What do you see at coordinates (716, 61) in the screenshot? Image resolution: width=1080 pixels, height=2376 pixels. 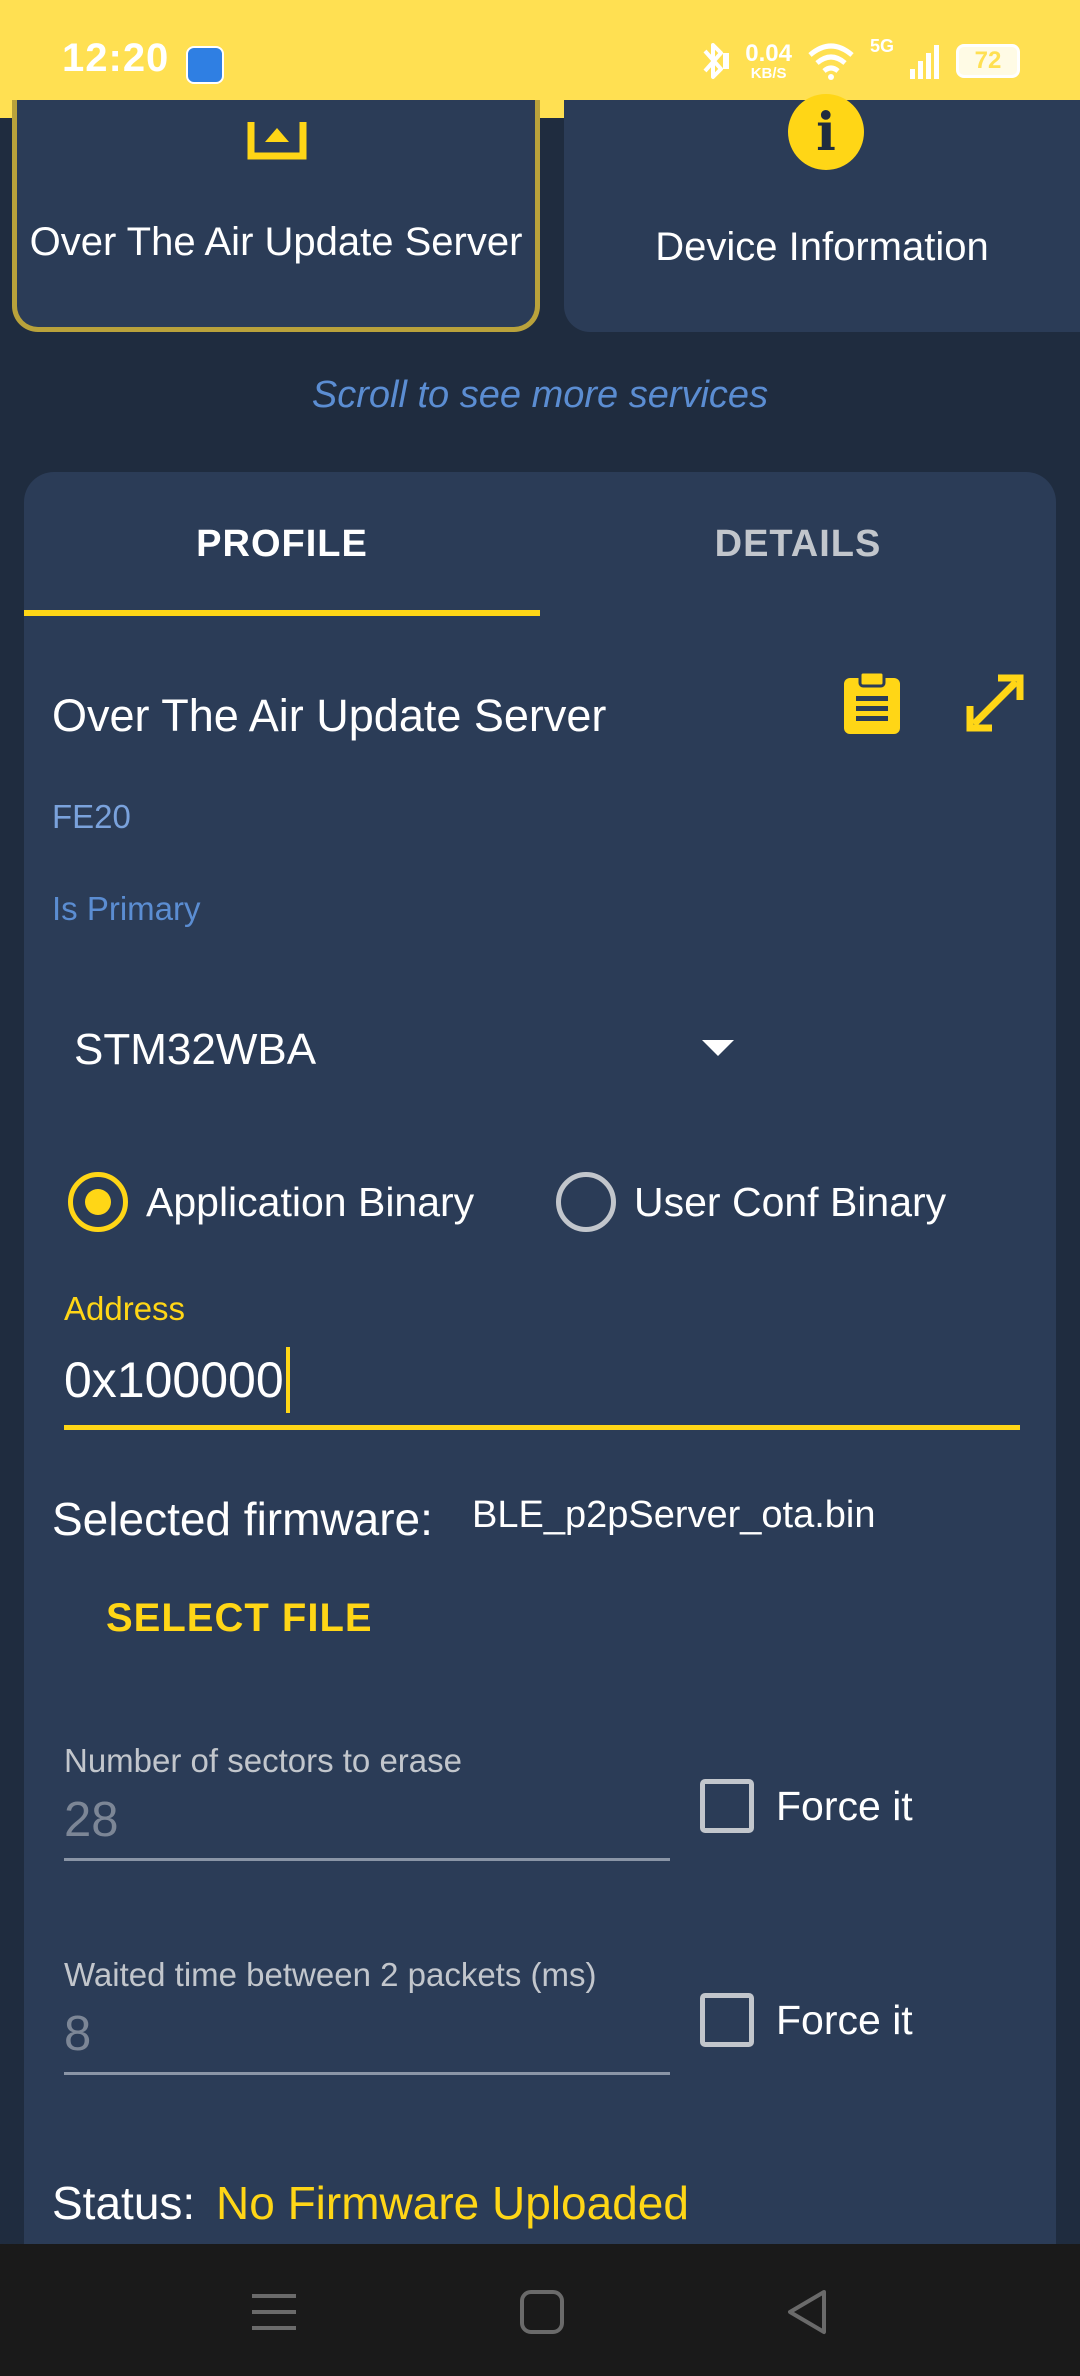 I see `bluetooth-icon` at bounding box center [716, 61].